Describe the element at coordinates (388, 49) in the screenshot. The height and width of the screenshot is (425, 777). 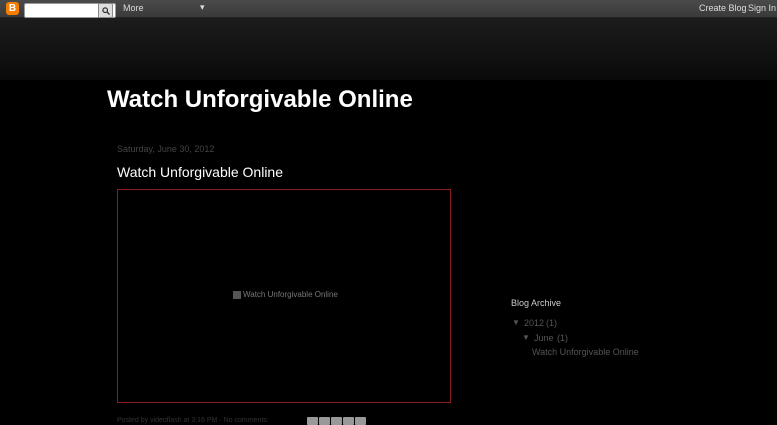
I see `header-band` at that location.